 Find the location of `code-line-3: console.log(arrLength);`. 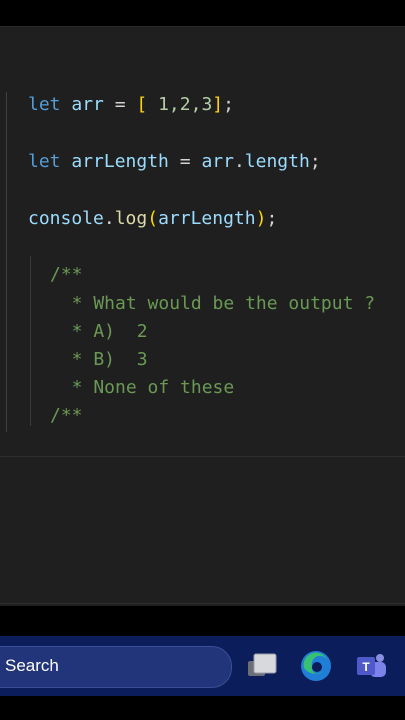

code-line-3: console.log(arrLength); is located at coordinates (152, 219).